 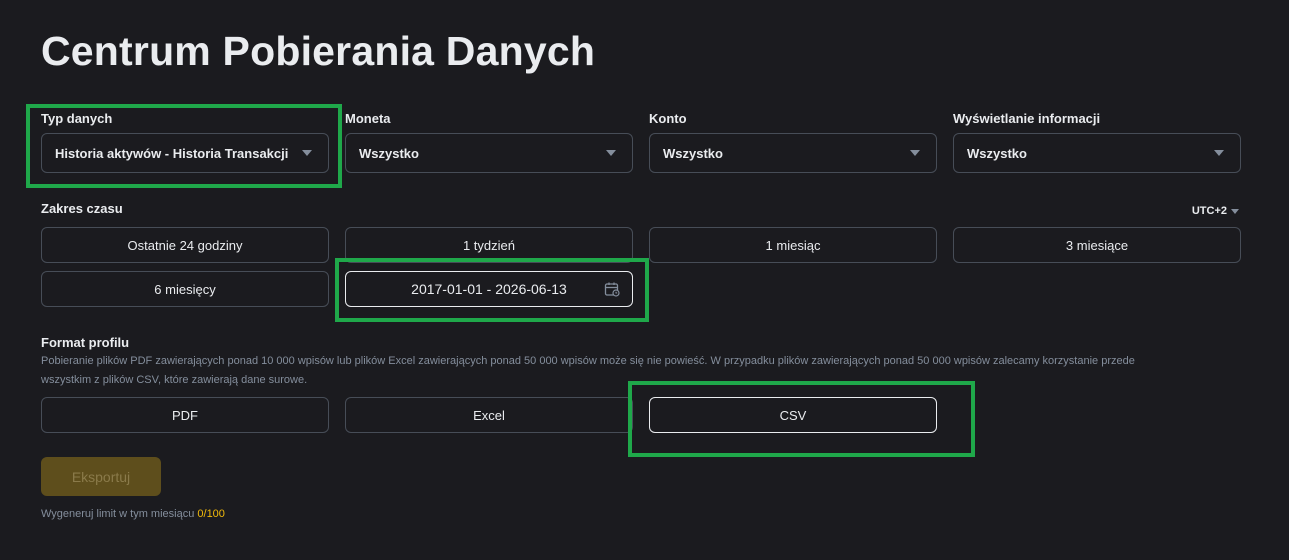 I want to click on export-limit: Wygeneruj limit w tym miesiącu 0/100, so click(x=133, y=514).